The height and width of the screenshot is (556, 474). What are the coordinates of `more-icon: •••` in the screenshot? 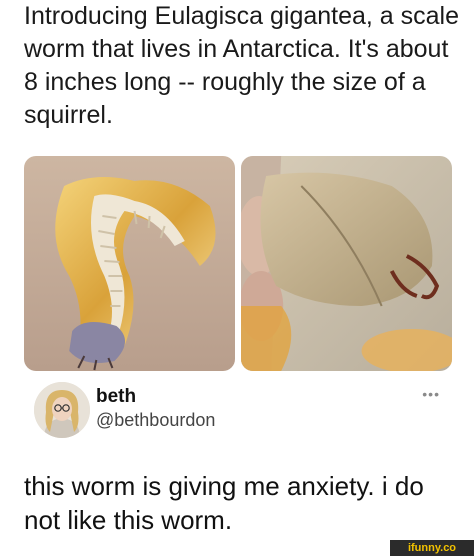 It's located at (431, 394).